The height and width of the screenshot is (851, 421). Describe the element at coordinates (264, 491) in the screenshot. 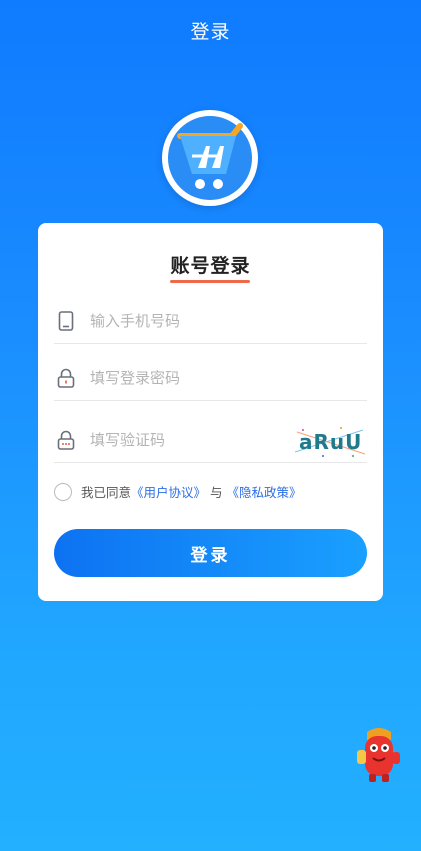

I see `privacy-policy-link: 《隐私政策》` at that location.